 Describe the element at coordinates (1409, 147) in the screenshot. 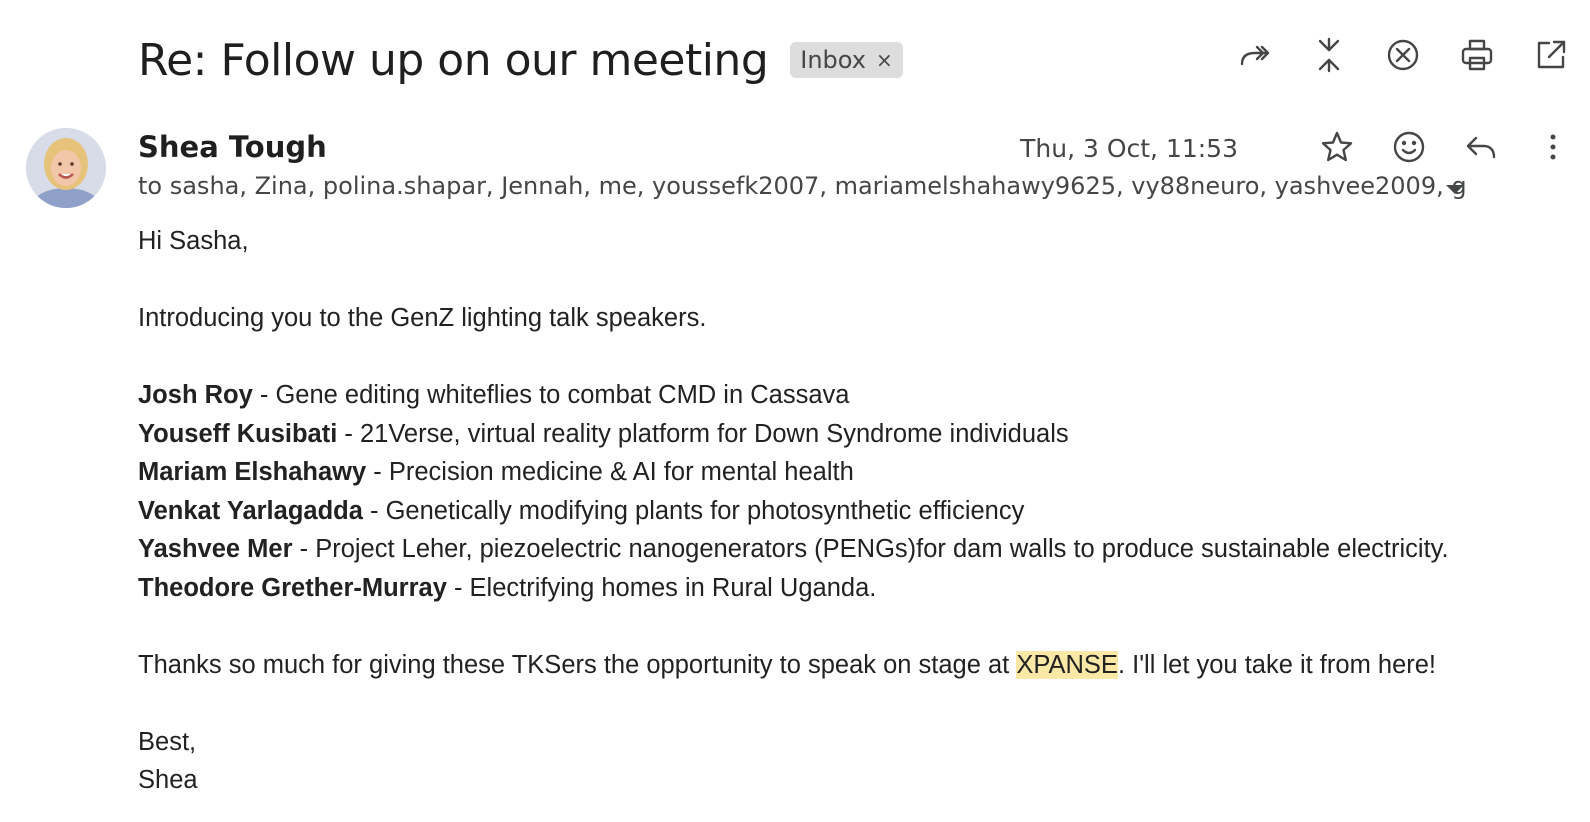

I see `emoji-icon` at that location.